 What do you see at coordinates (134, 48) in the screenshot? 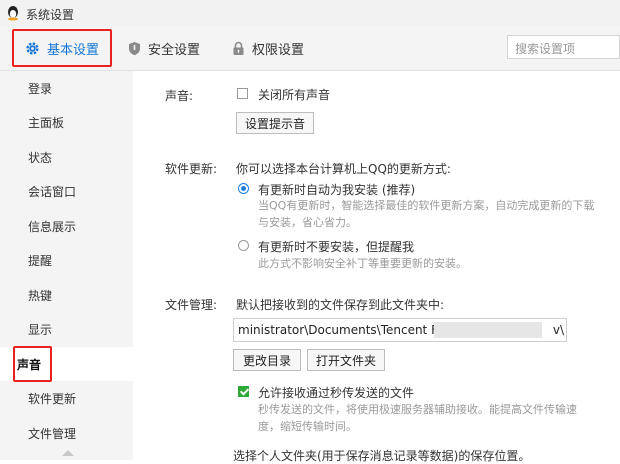
I see `shield-icon` at bounding box center [134, 48].